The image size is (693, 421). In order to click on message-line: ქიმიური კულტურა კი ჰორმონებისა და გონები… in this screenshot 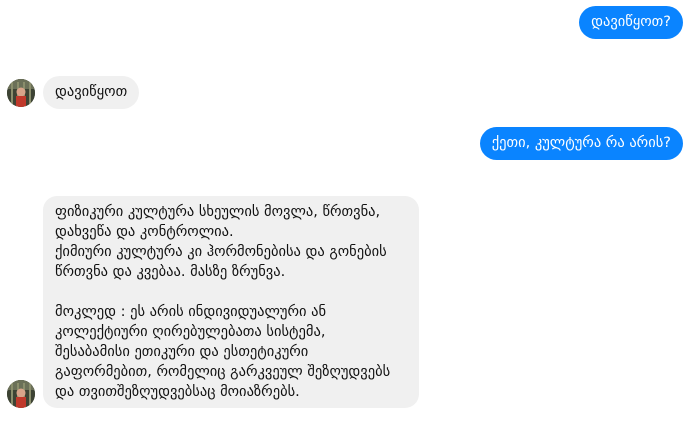, I will do `click(221, 252)`.